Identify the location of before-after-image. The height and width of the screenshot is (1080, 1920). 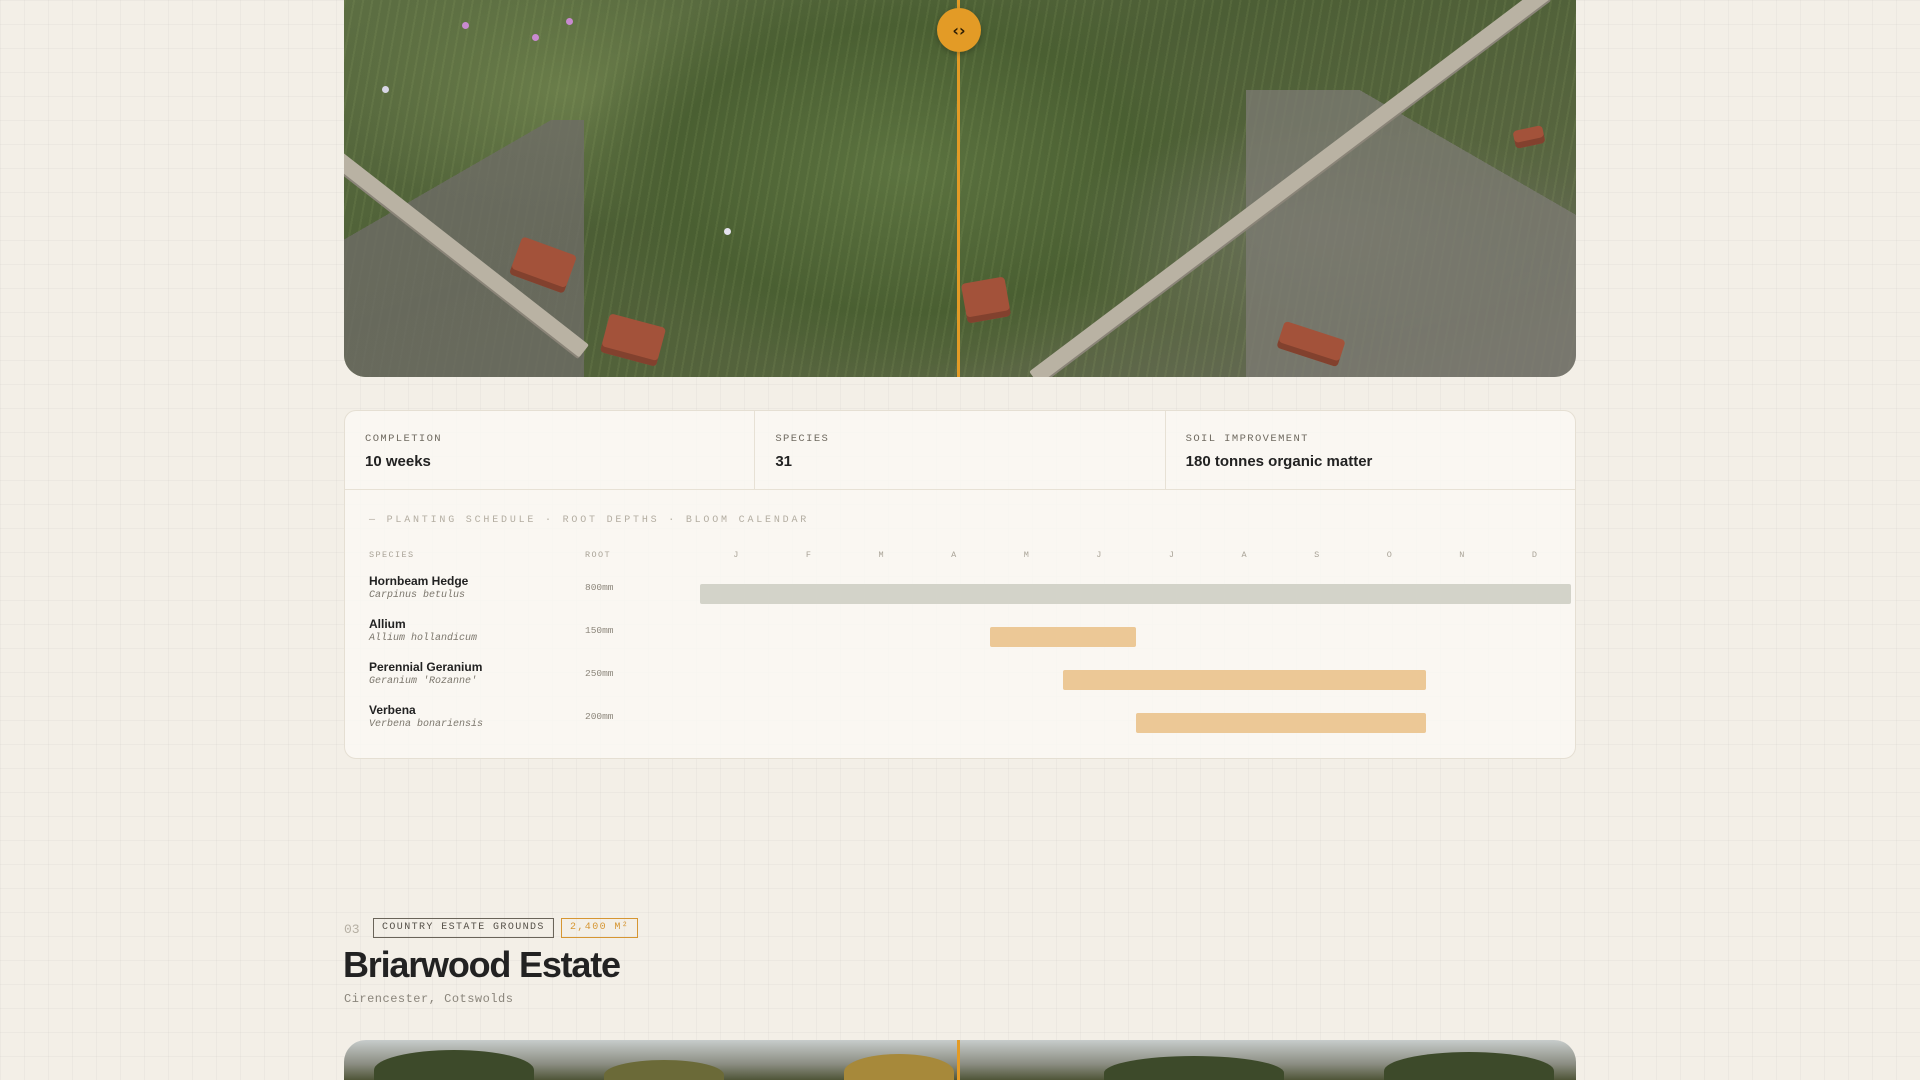
(960, 1060).